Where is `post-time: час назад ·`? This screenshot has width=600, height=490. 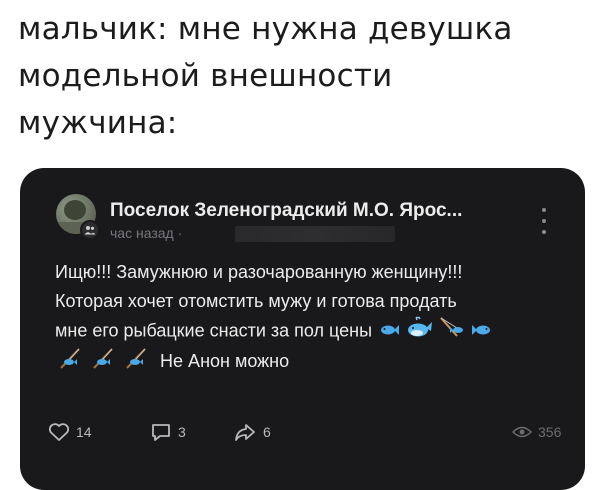
post-time: час назад · is located at coordinates (146, 233).